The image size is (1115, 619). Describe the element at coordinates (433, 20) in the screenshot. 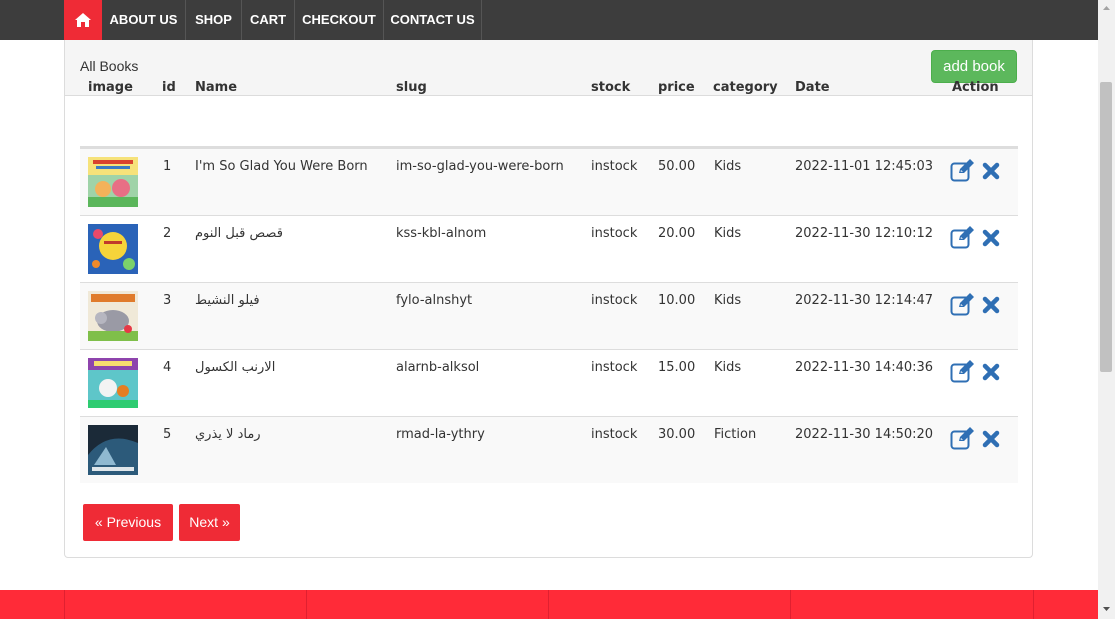

I see `nav-contact-us: CONTACT US` at that location.